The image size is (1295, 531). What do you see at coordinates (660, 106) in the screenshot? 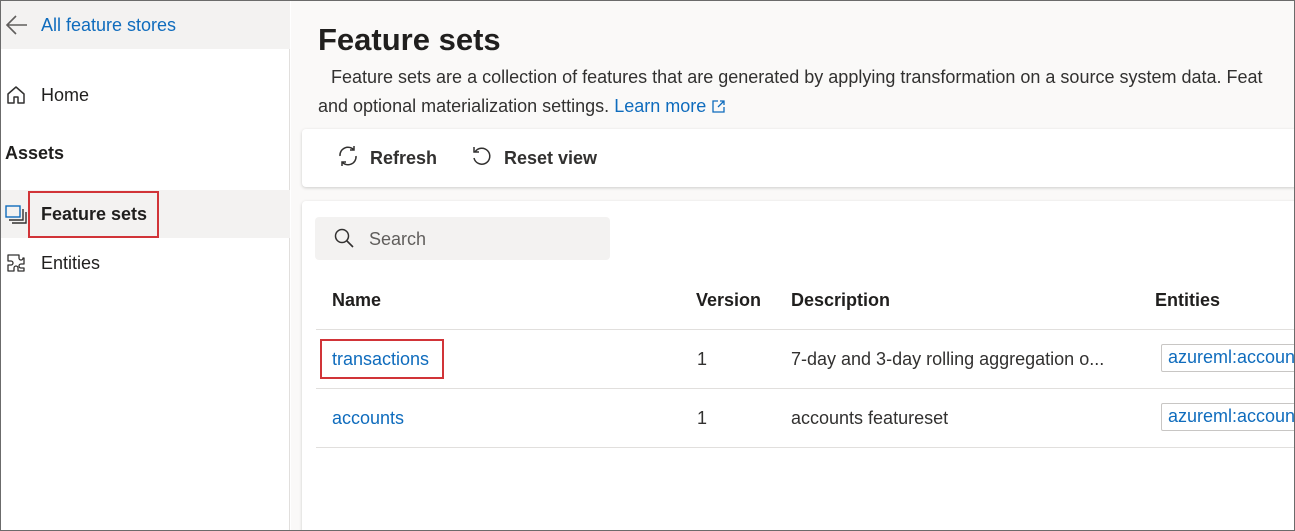
I see `learn-more-label: Learn more` at bounding box center [660, 106].